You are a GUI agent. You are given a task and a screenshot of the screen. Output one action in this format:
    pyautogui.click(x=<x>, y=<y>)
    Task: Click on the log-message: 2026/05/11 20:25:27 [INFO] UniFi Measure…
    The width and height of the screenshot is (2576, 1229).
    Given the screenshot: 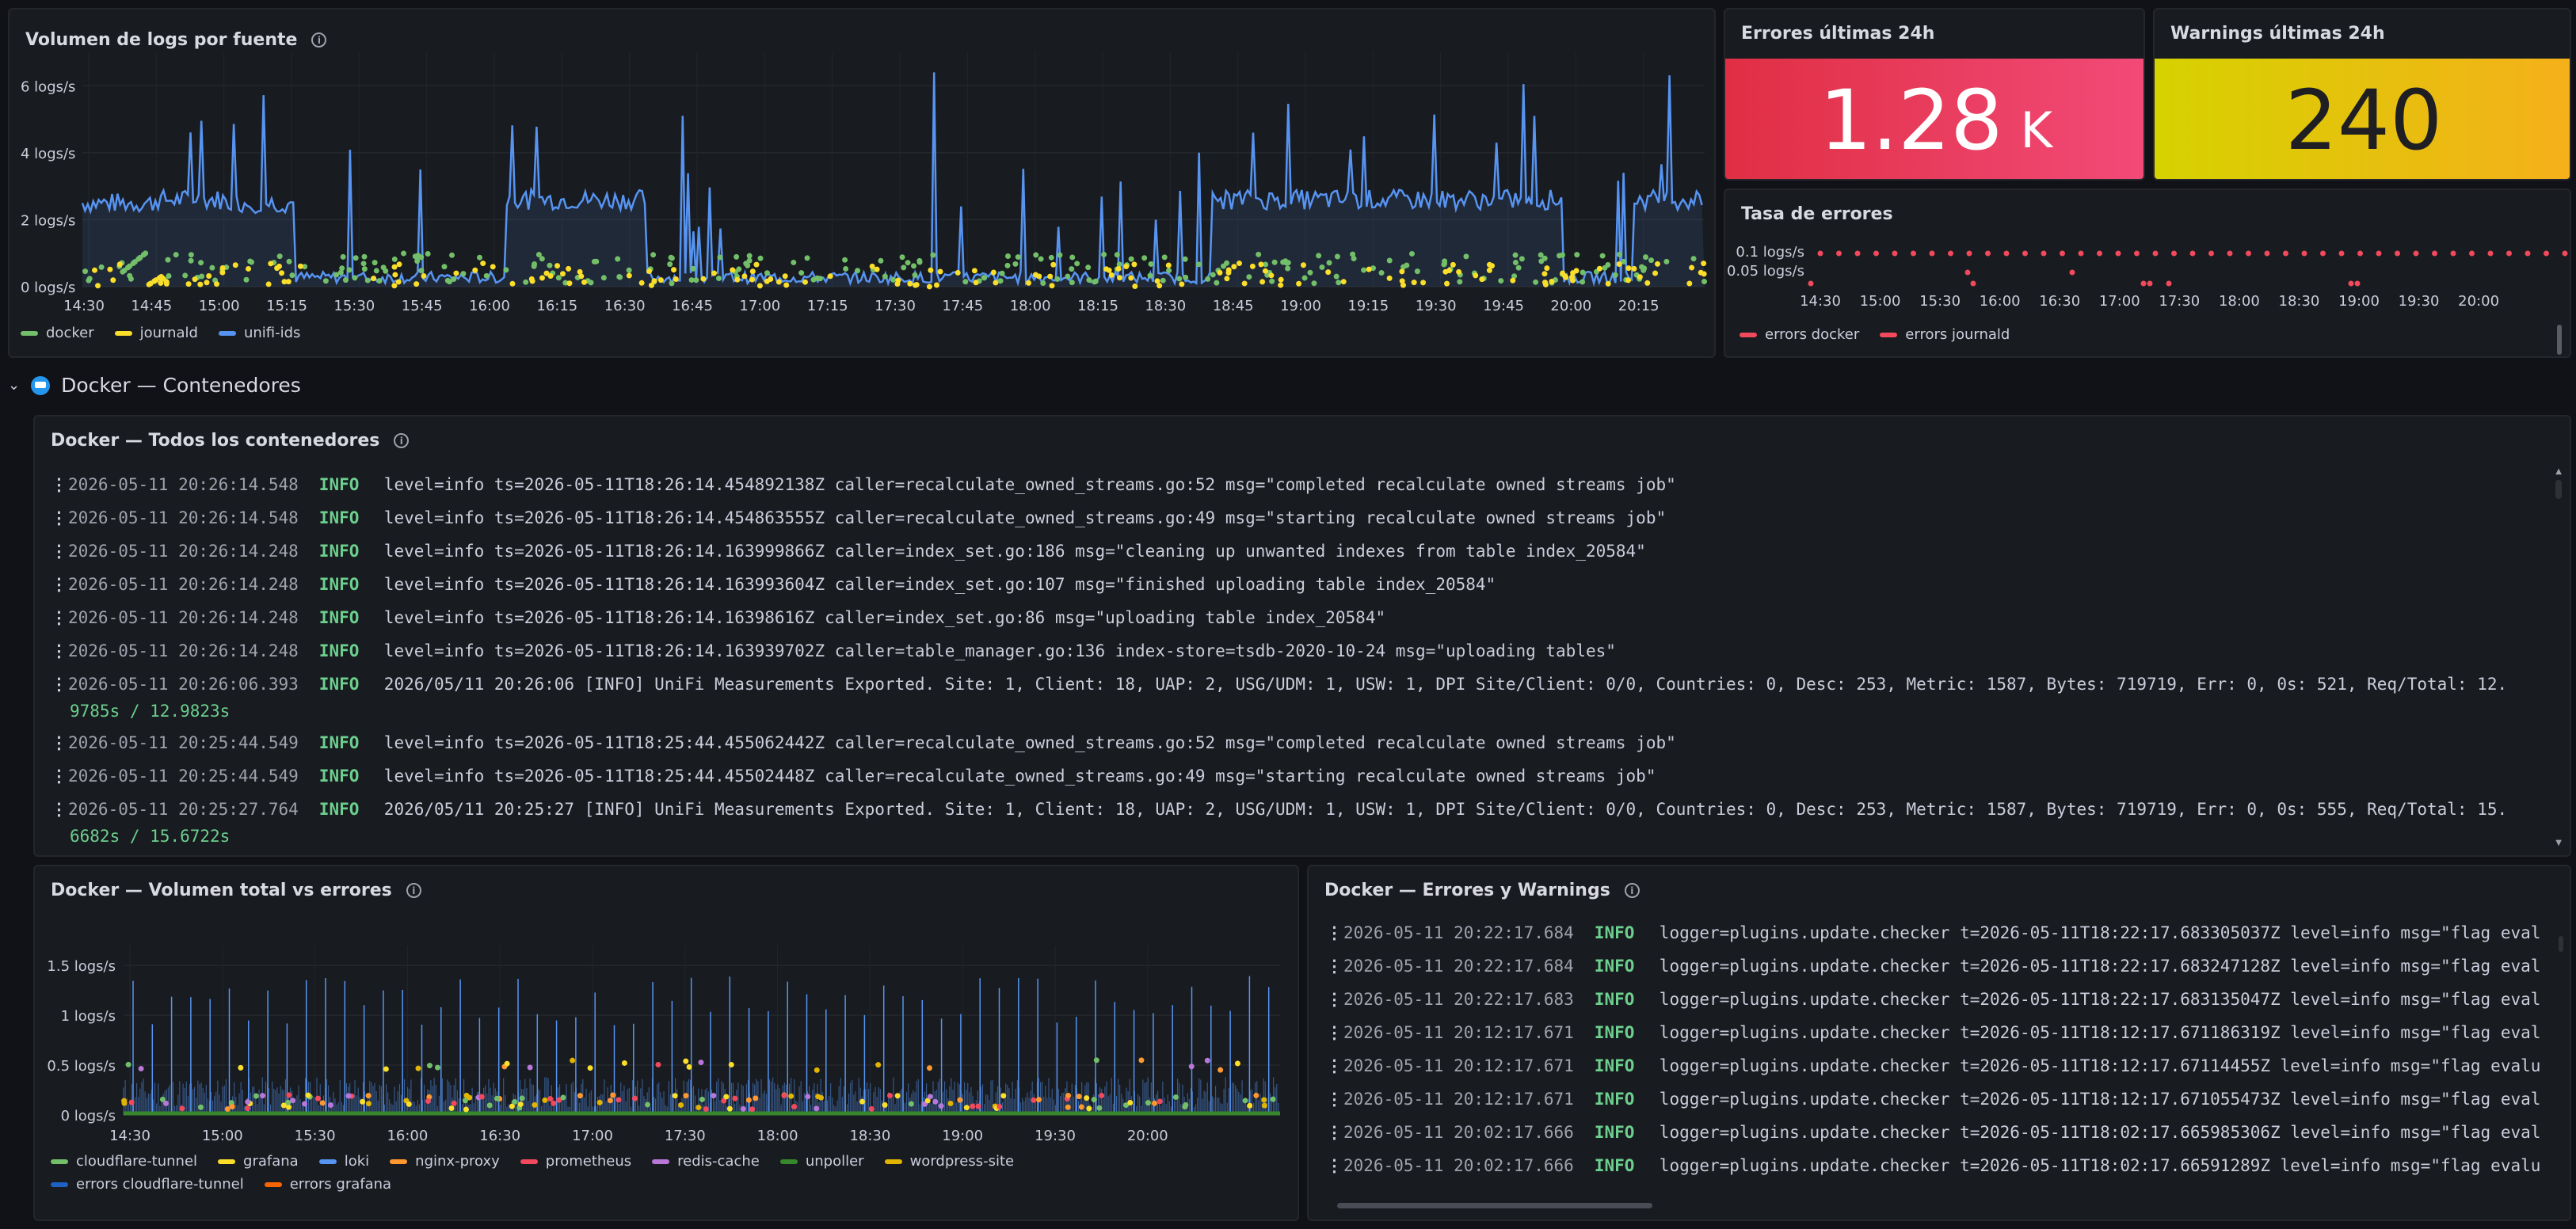 What is the action you would take?
    pyautogui.click(x=1446, y=809)
    